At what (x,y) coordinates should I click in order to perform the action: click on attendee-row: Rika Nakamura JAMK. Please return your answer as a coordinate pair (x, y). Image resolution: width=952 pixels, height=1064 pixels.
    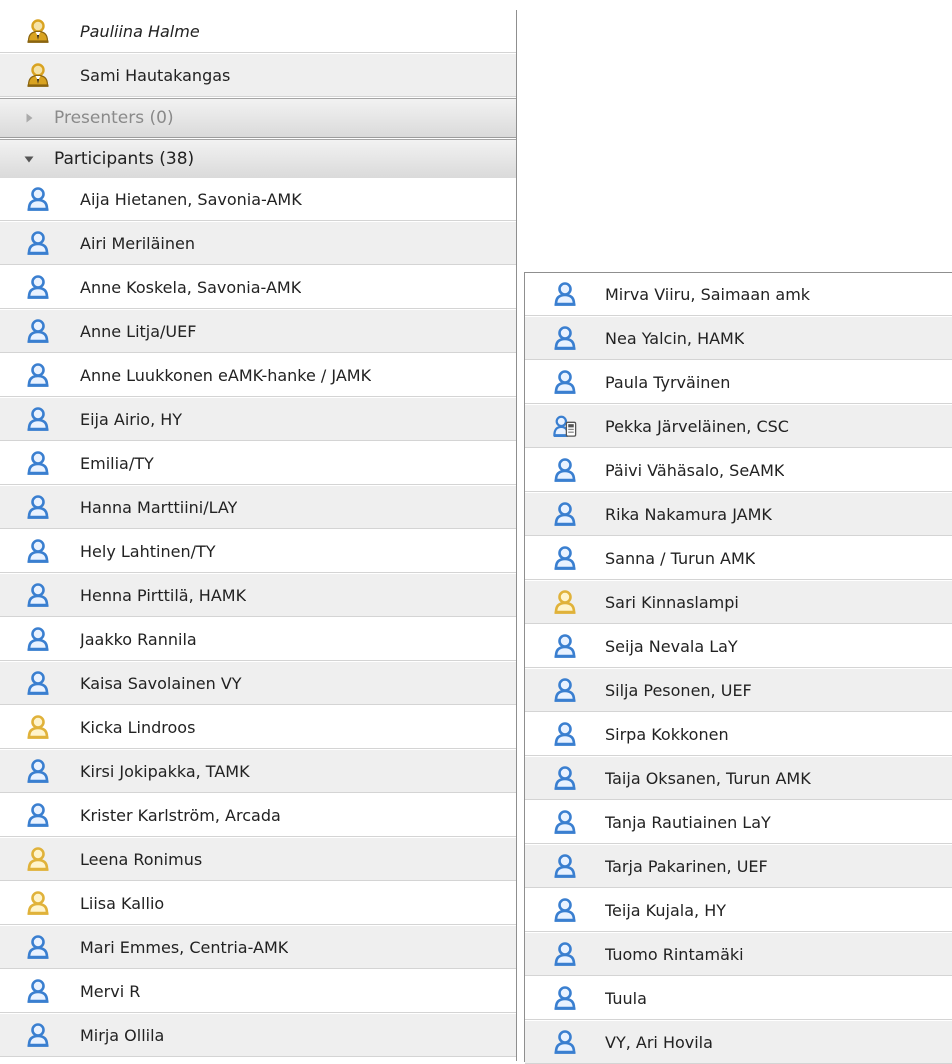
    Looking at the image, I should click on (738, 514).